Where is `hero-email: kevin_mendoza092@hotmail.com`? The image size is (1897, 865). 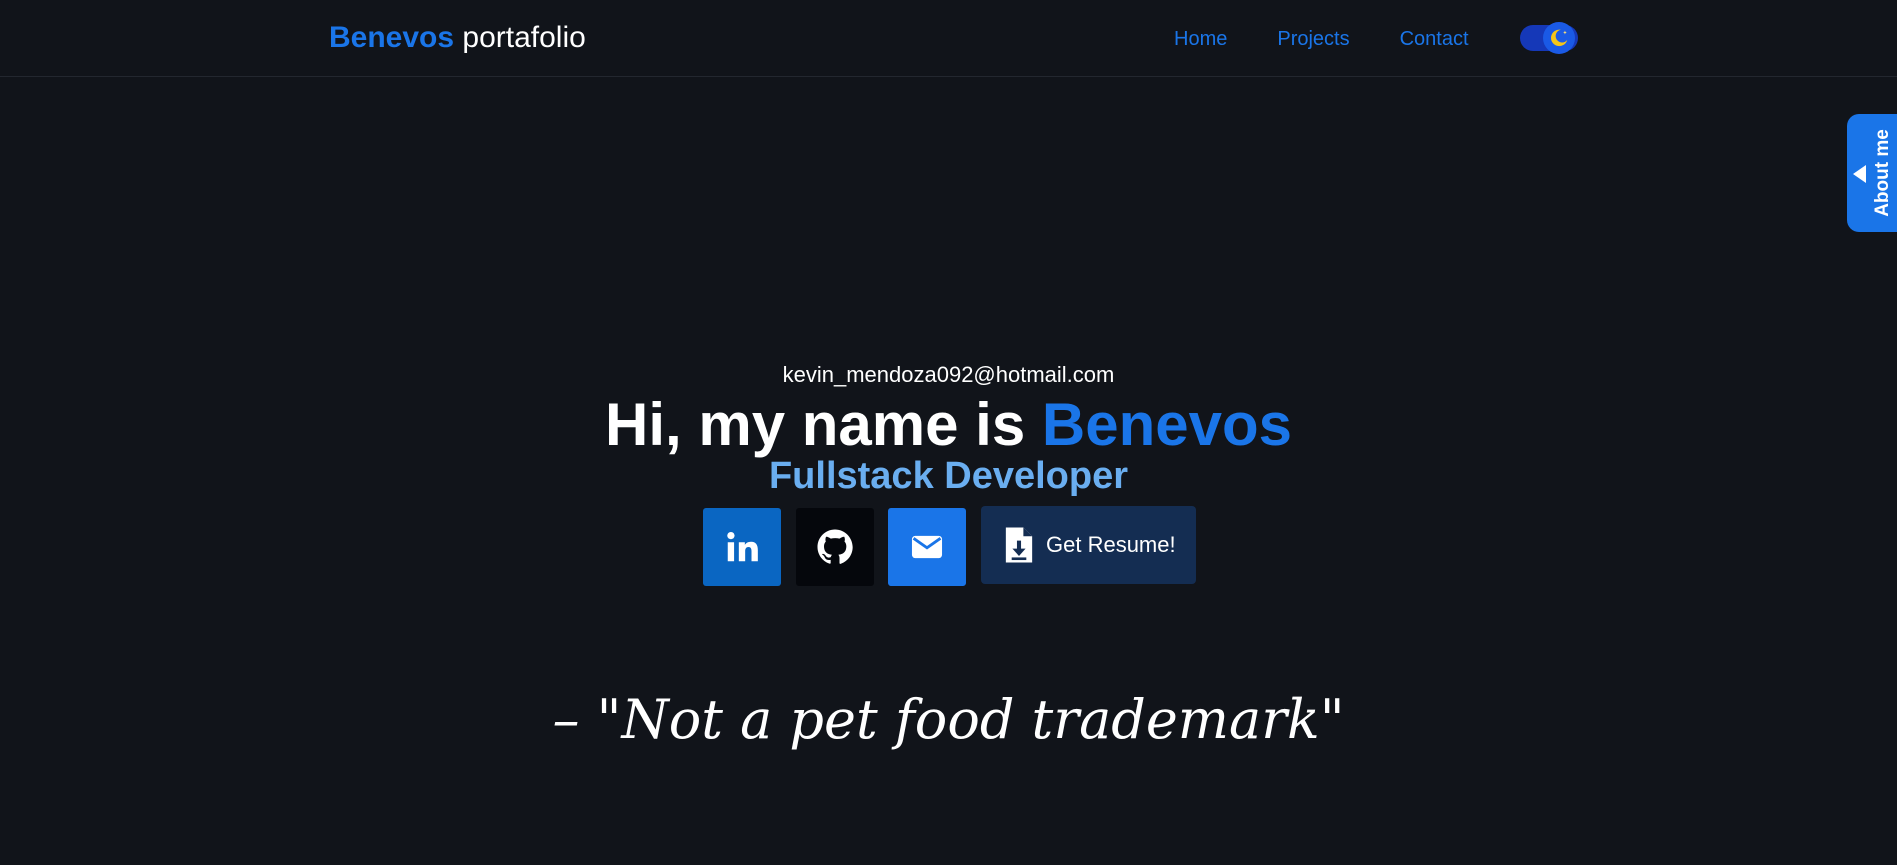
hero-email: kevin_mendoza092@hotmail.com is located at coordinates (948, 374).